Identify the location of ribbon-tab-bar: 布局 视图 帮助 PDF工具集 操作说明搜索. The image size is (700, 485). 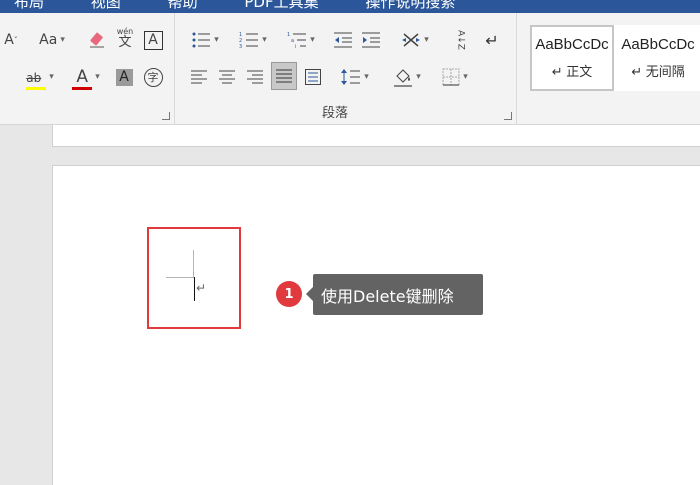
(350, 6).